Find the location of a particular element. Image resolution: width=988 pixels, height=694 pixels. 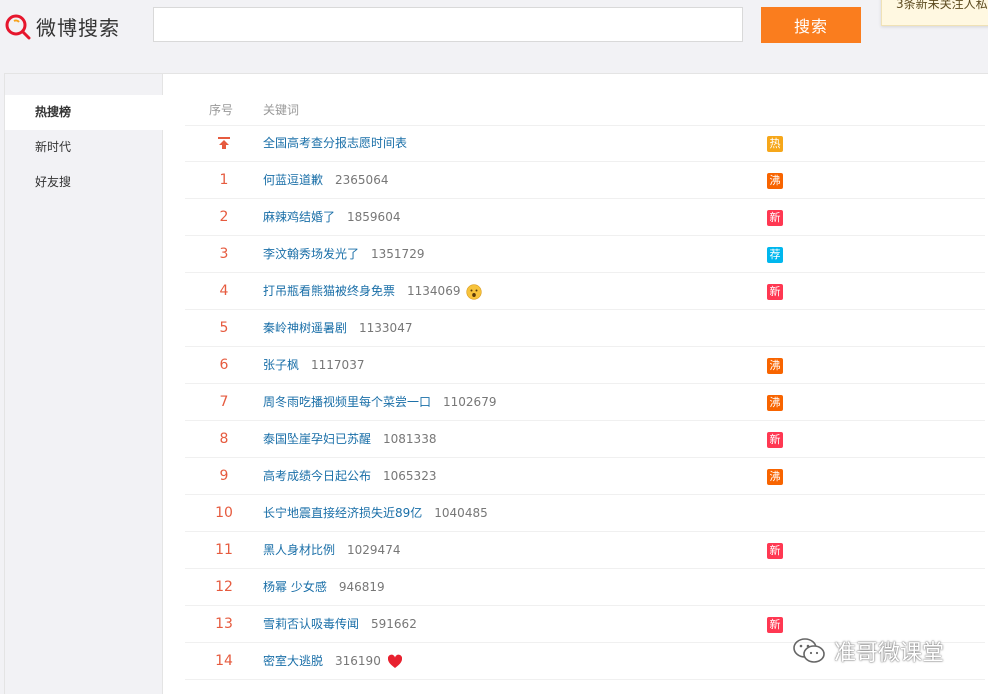

keyword-link: 张子枫 1117037 is located at coordinates (313, 365).